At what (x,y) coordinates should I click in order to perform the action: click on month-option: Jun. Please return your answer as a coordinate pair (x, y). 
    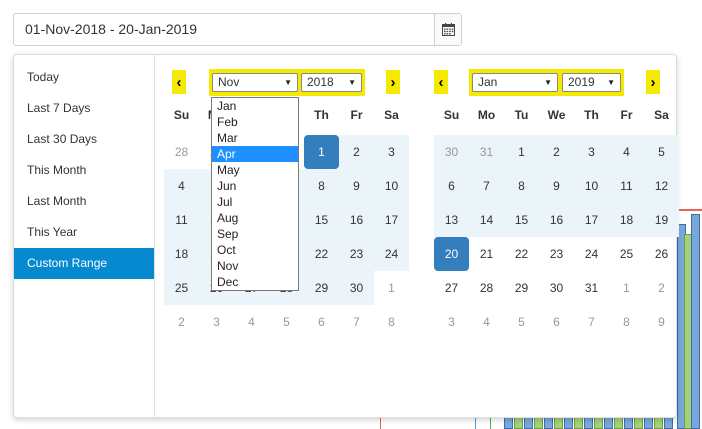
    Looking at the image, I should click on (255, 186).